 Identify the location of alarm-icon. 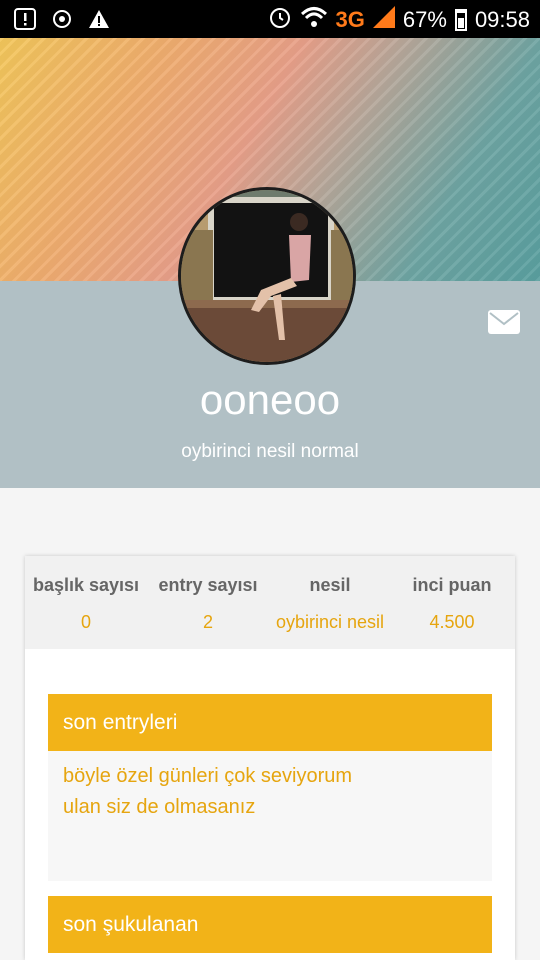
(280, 20).